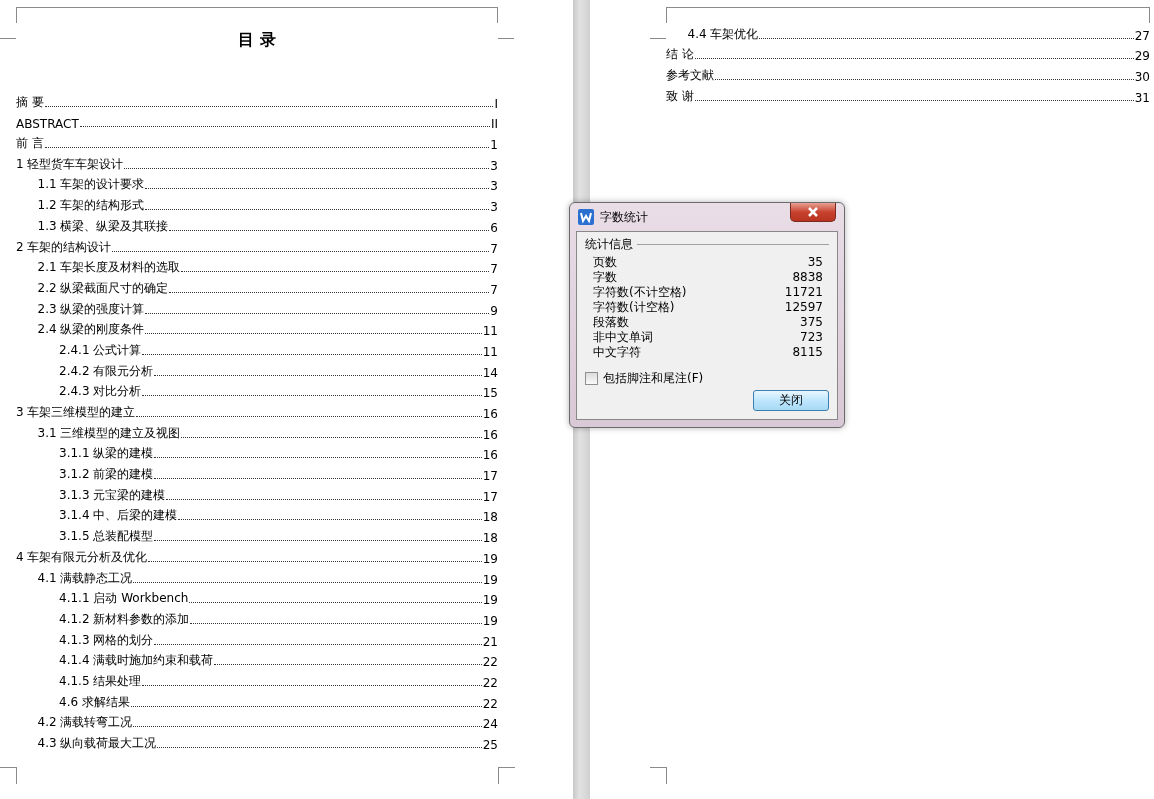 Image resolution: width=1154 pixels, height=799 pixels. Describe the element at coordinates (807, 277) in the screenshot. I see `stat-value: 8838` at that location.